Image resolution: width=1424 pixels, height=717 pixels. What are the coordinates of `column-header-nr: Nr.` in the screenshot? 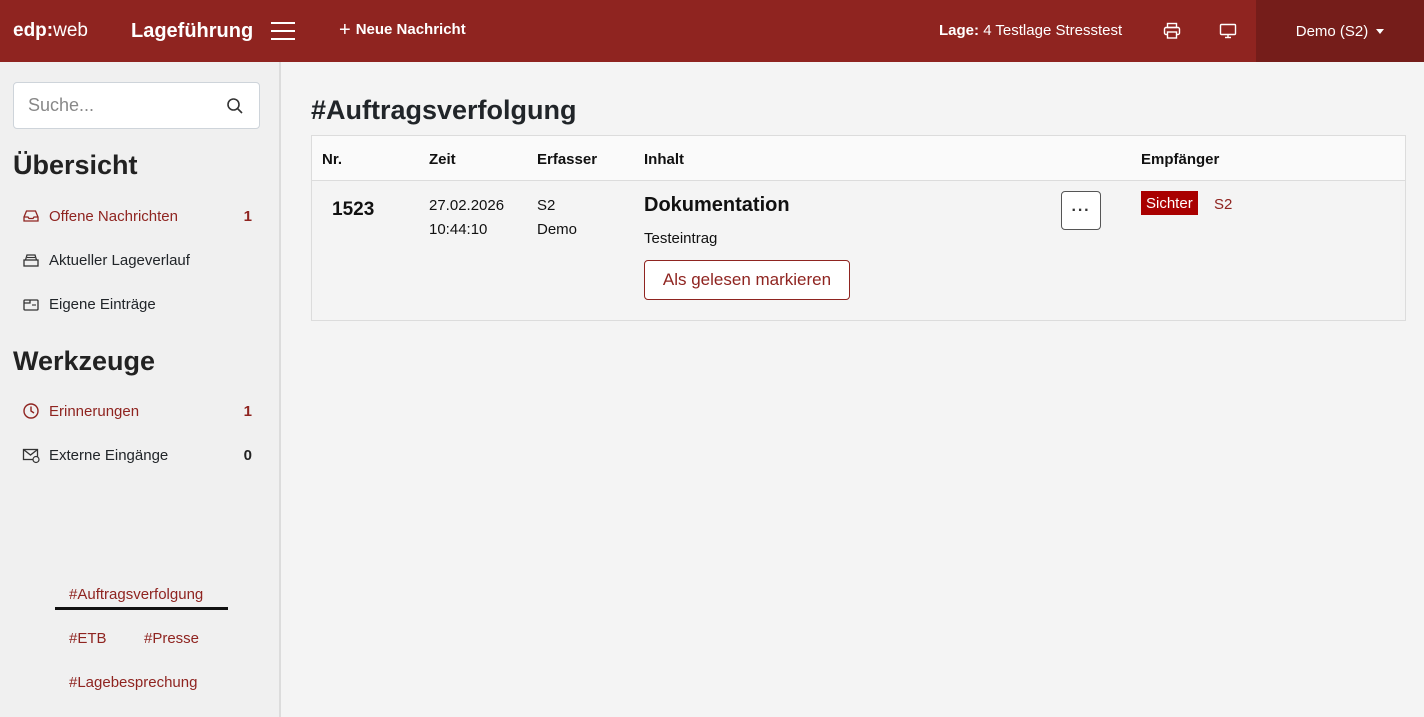 It's located at (332, 159).